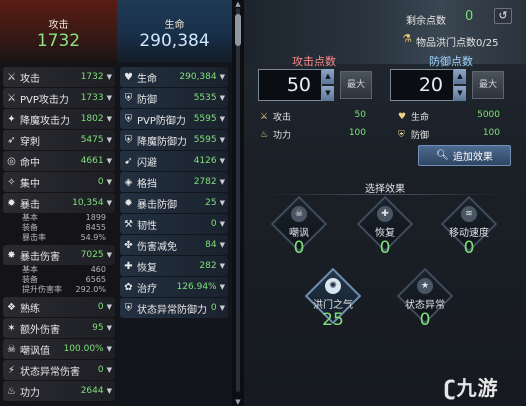 The height and width of the screenshot is (406, 526). What do you see at coordinates (40, 330) in the screenshot?
I see `stat-name: 额外伤害` at bounding box center [40, 330].